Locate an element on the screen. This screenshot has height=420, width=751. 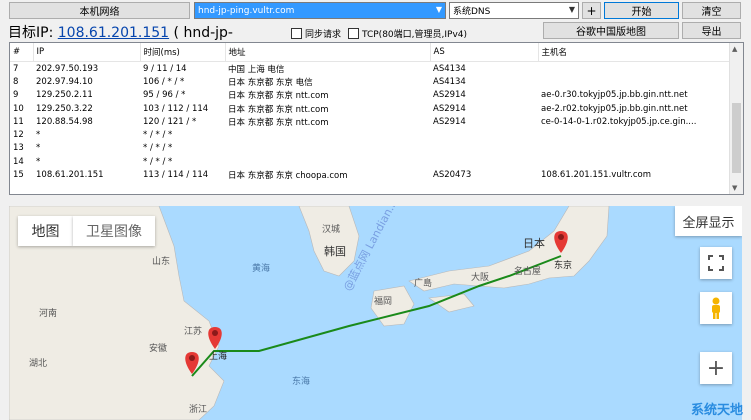
cell-time: 120 / 121 / * is located at coordinates (170, 121).